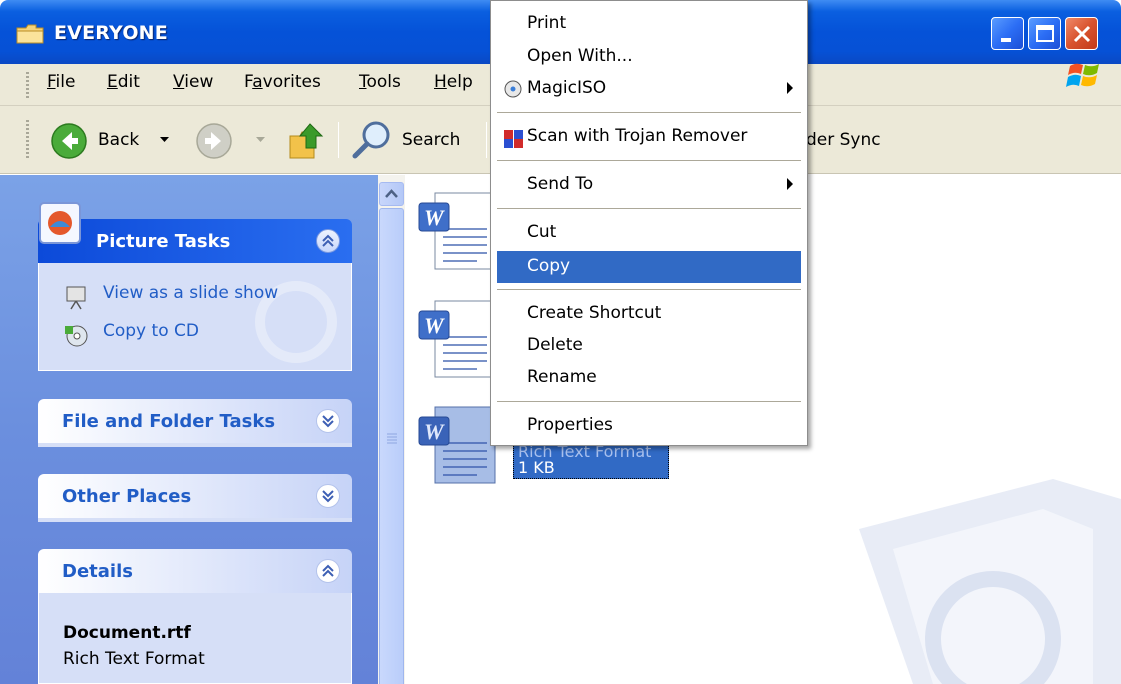 This screenshot has height=684, width=1121. What do you see at coordinates (307, 141) in the screenshot?
I see `up-folder-icon` at bounding box center [307, 141].